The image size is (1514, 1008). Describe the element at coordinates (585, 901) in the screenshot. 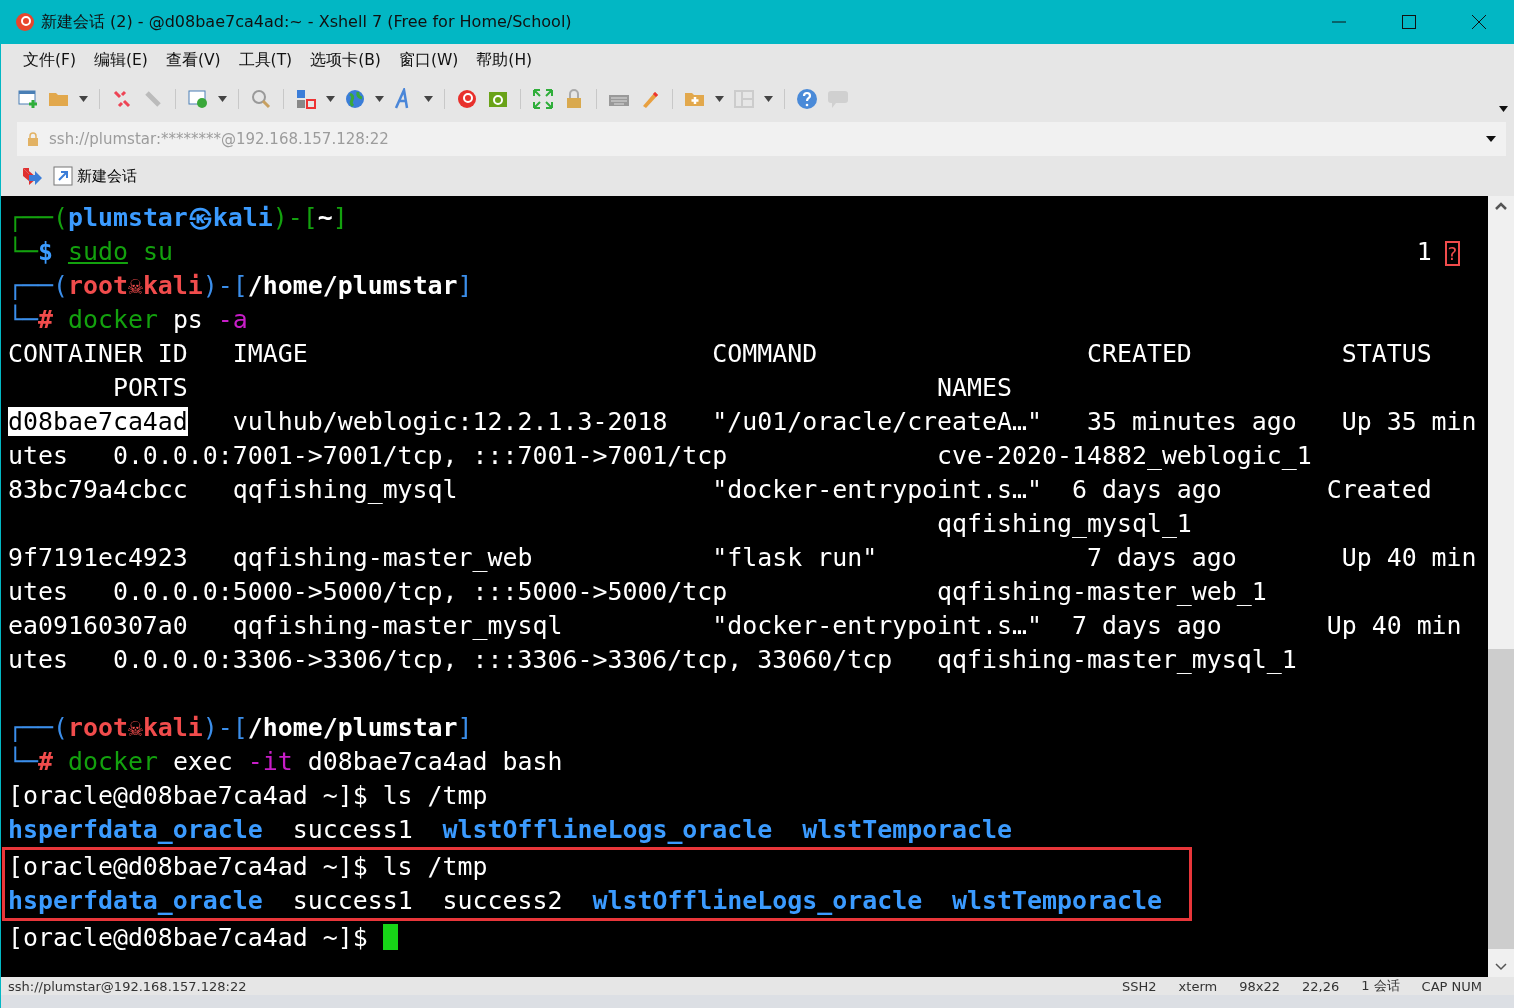

I see `terminal-line: hsperfdata_oracle success1 success2 wlstOfflineLogs_oracle wlstTemporacle` at that location.